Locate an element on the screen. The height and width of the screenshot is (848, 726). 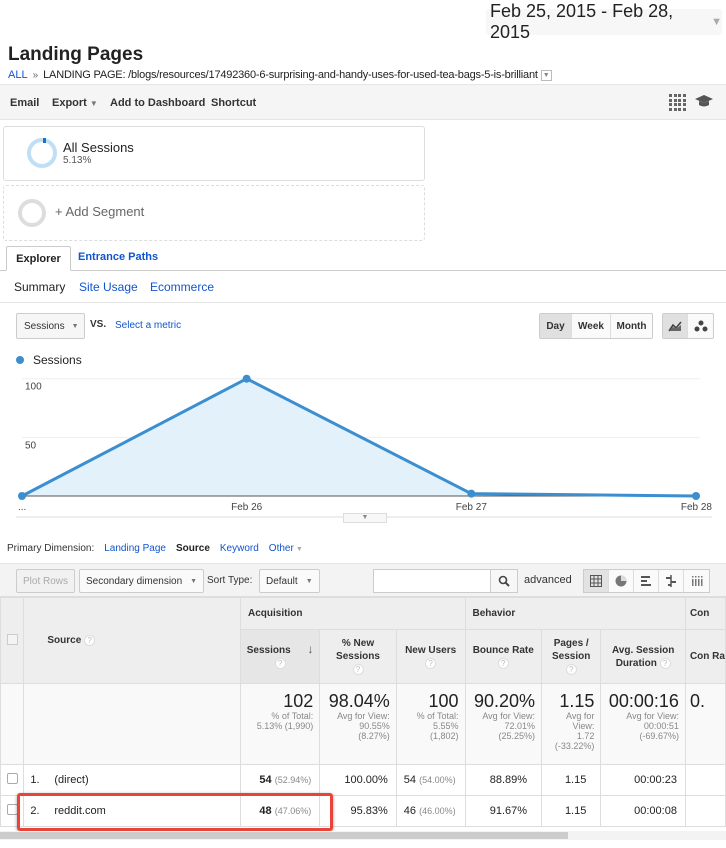
advanced-filter-link: advanced is located at coordinates (548, 580).